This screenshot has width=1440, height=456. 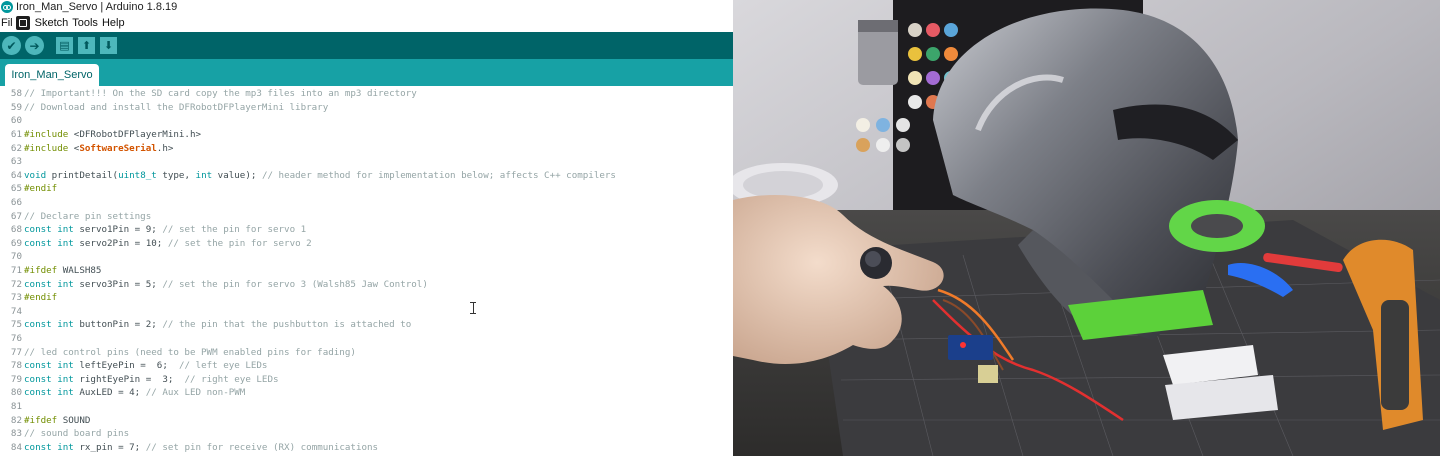 What do you see at coordinates (16, 216) in the screenshot?
I see `line-number: 67` at bounding box center [16, 216].